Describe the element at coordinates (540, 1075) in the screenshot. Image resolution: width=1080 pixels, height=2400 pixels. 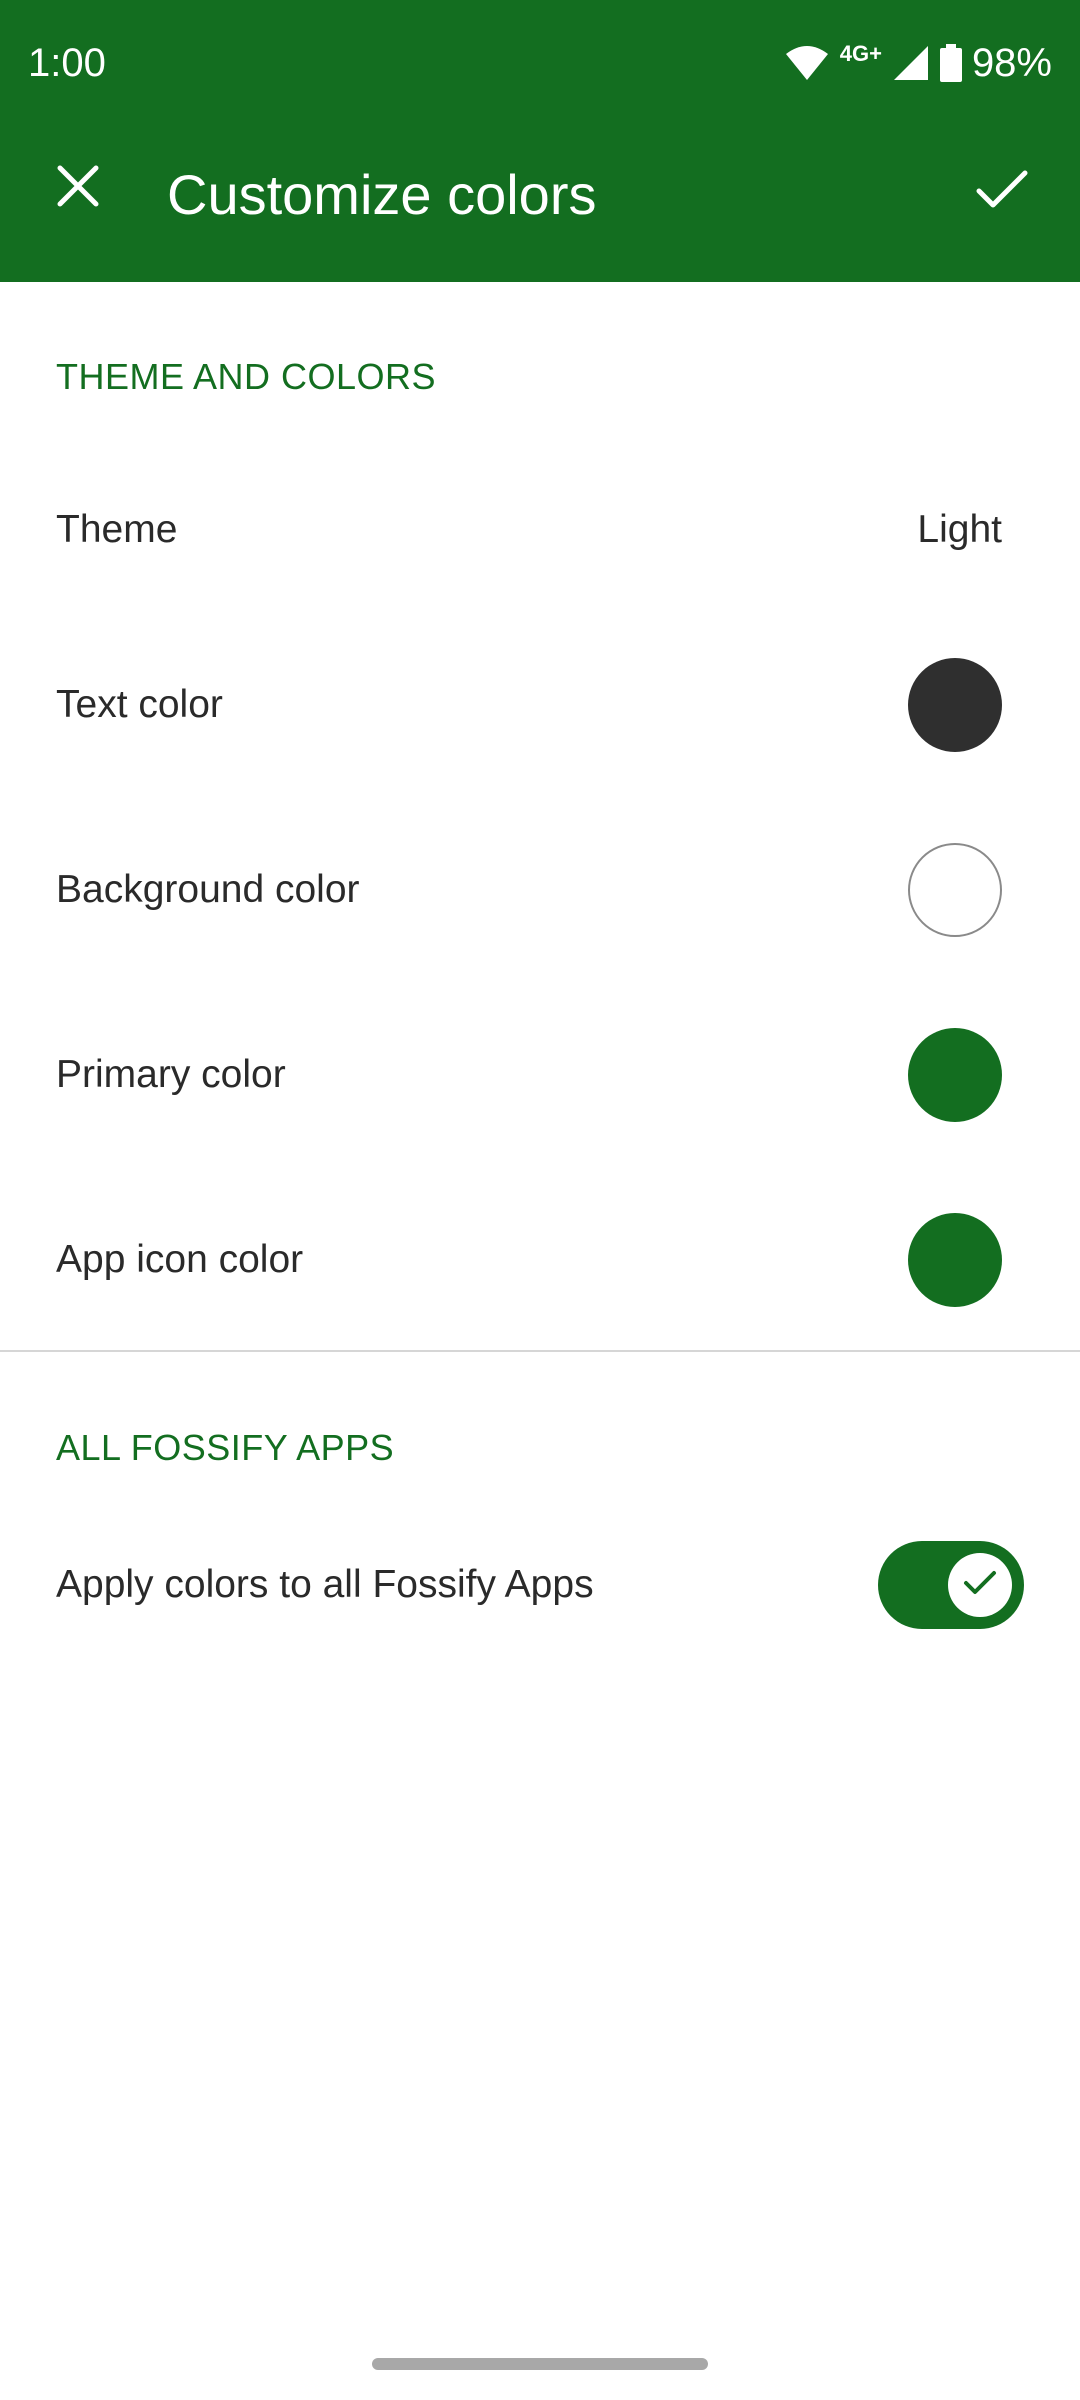
I see `primary-color-row: Primary color` at that location.